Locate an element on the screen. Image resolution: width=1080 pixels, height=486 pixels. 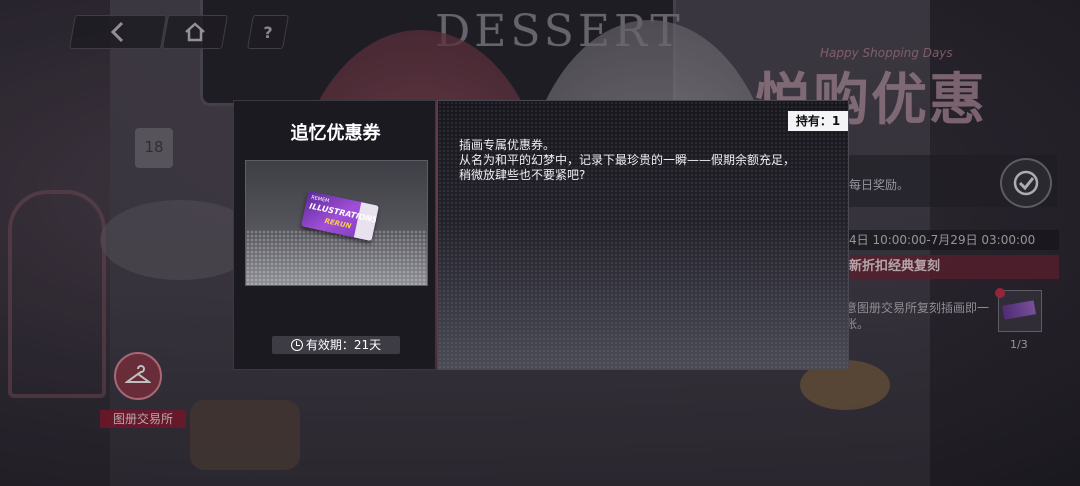
owned-count-badge: 持有：1 is located at coordinates (818, 121).